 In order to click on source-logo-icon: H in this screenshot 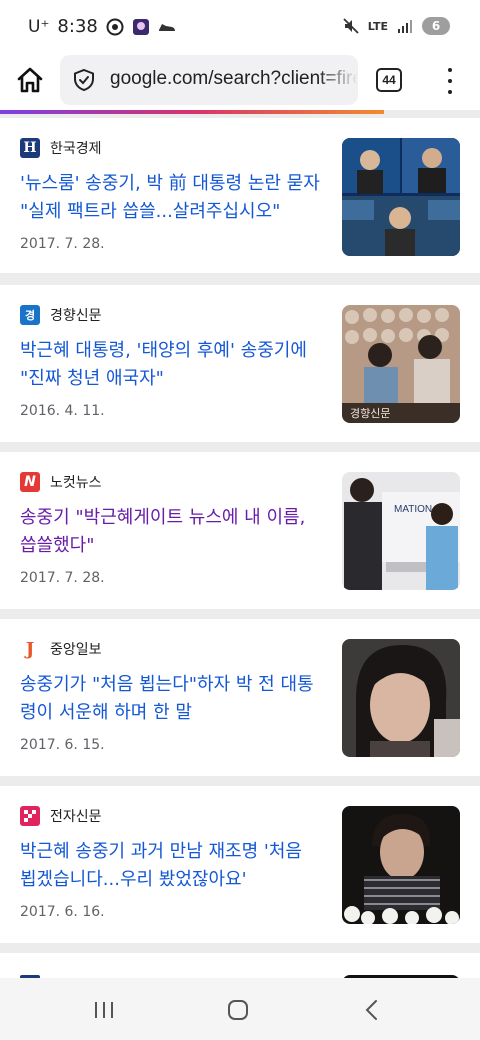, I will do `click(30, 148)`.